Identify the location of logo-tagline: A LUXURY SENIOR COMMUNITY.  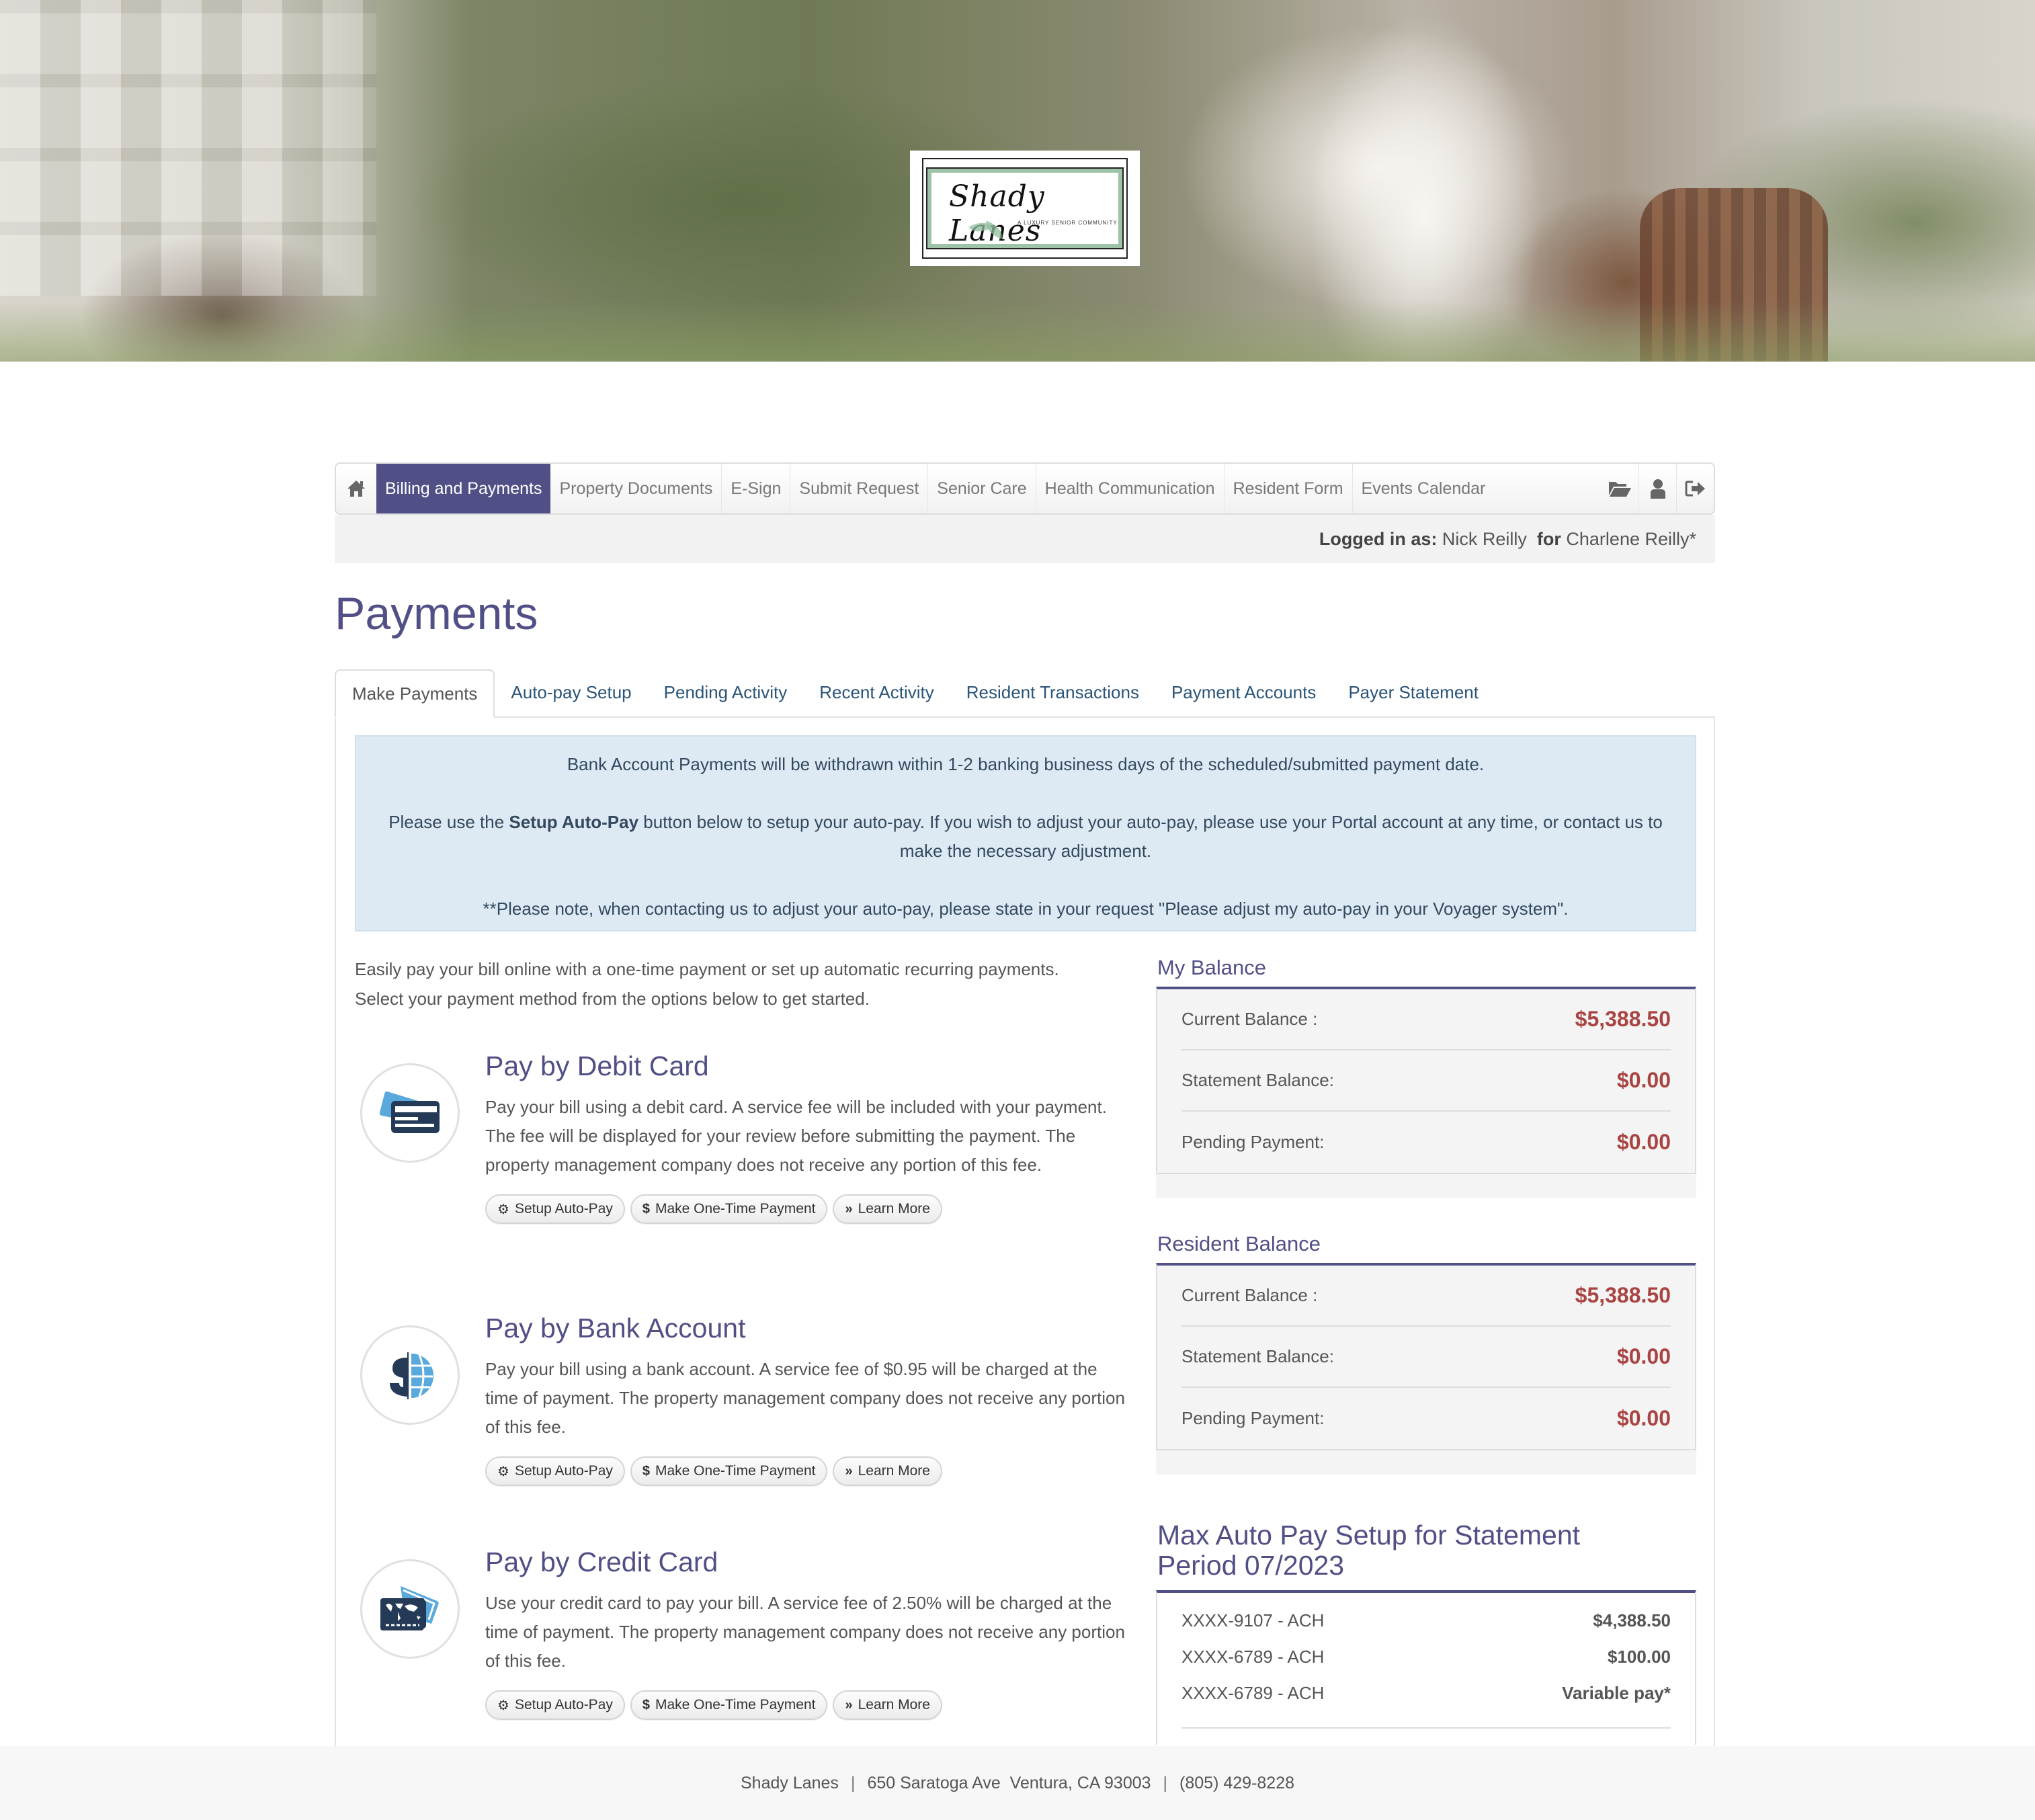
(1068, 223).